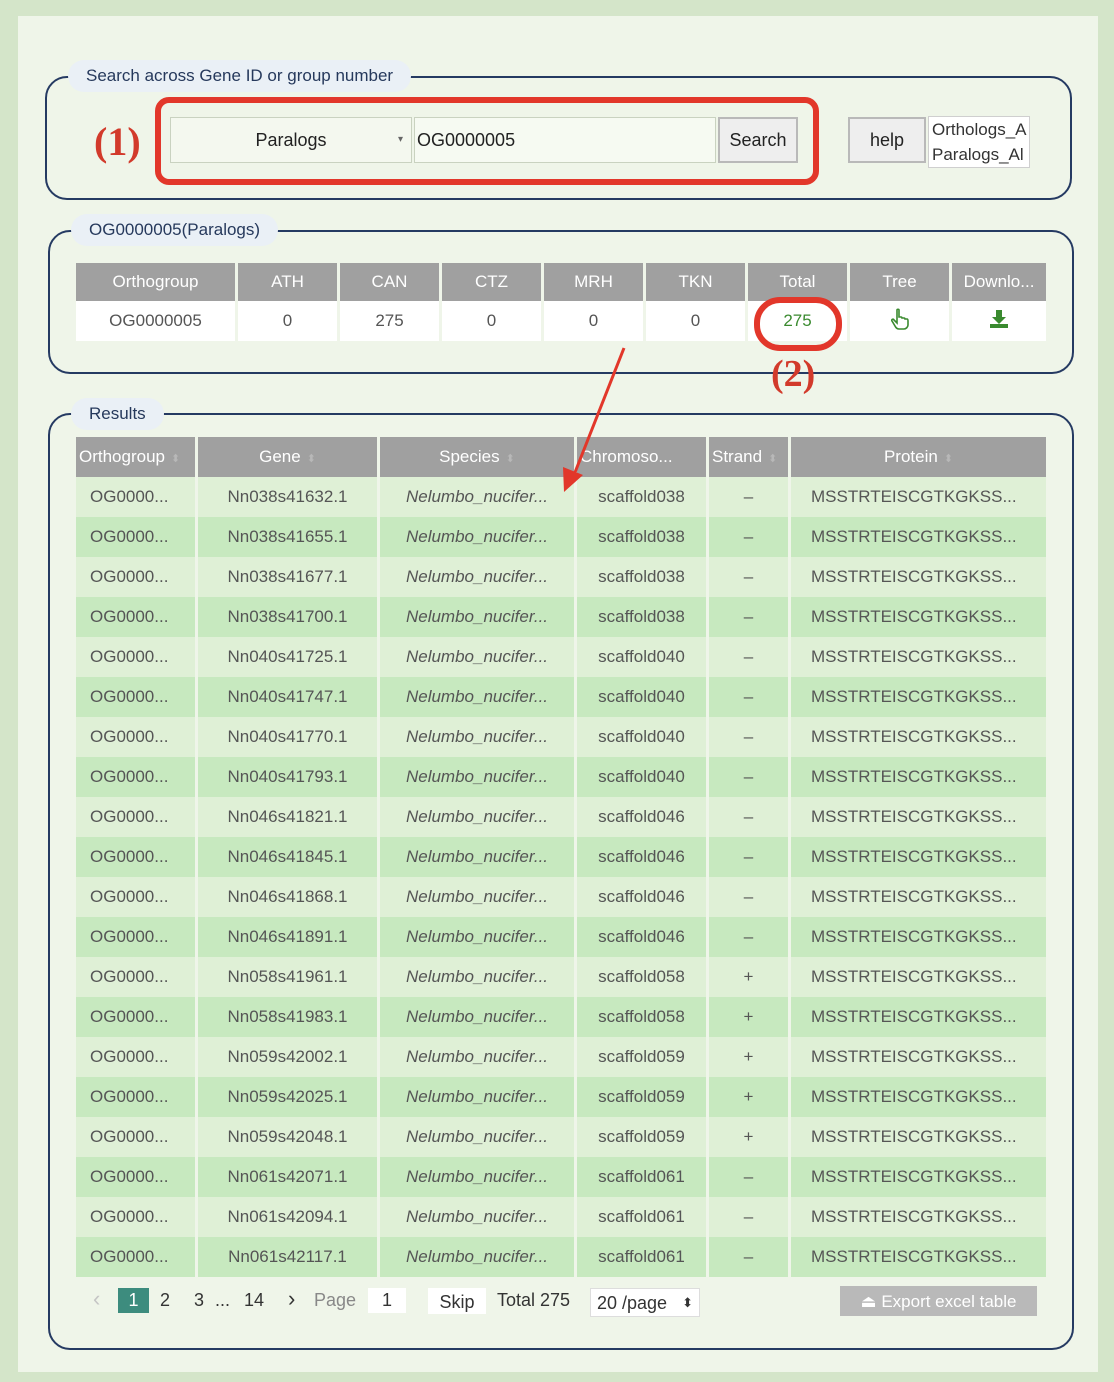  I want to click on row-gene-link: Nn040s41747.1, so click(289, 697).